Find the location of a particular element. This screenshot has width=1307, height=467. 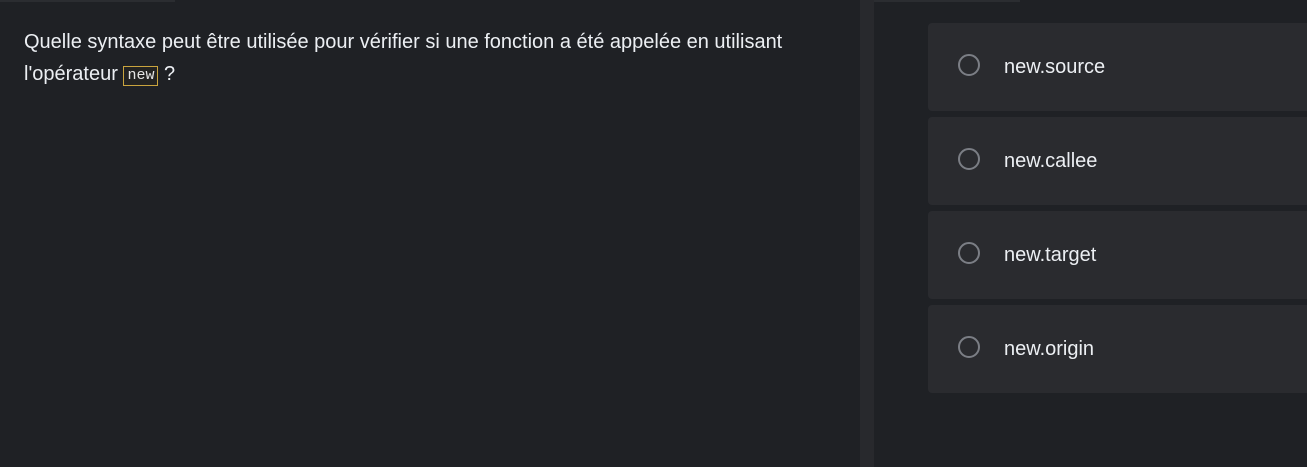

answer-option-1: new.source is located at coordinates (1117, 67).